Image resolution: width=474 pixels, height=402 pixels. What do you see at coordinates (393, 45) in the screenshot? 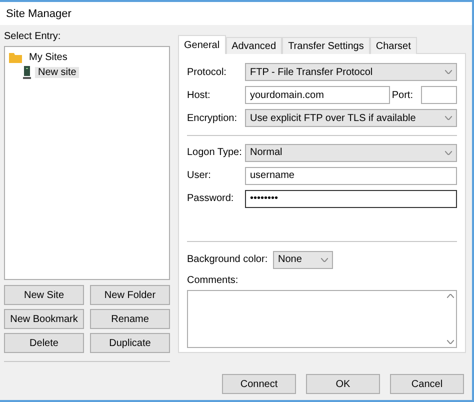
I see `tab: Charset` at bounding box center [393, 45].